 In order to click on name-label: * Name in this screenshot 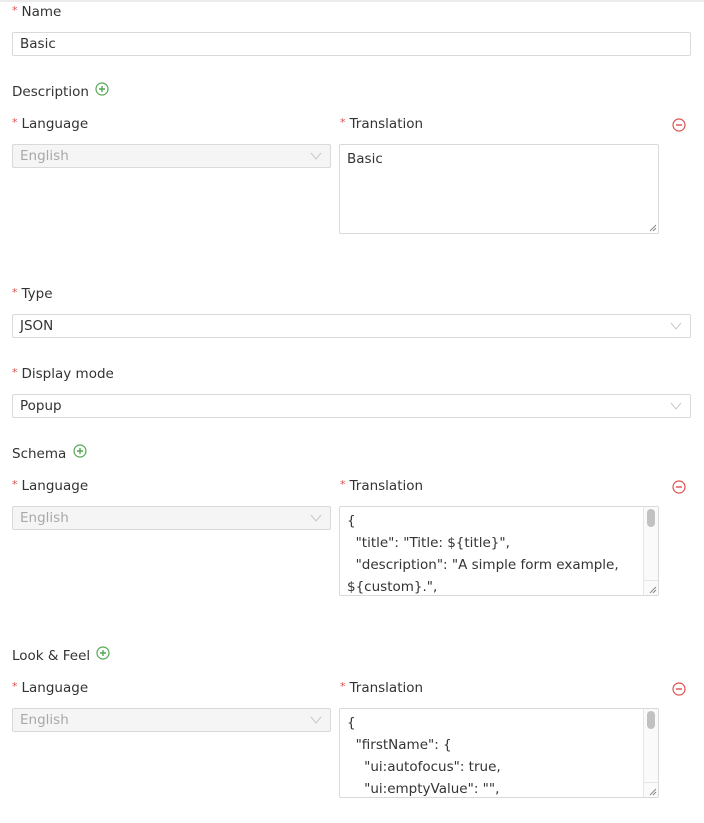, I will do `click(36, 12)`.